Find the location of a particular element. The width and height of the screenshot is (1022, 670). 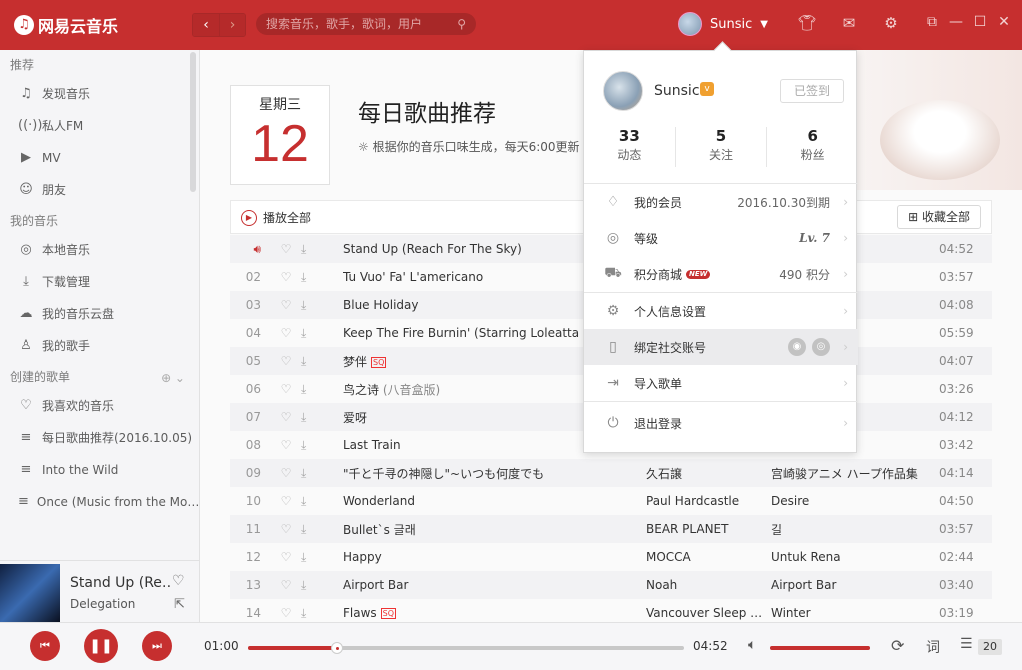

table-row: 12 ♡ ⤓ Happy MOCCA Untuk Rena 02:44 is located at coordinates (611, 557).